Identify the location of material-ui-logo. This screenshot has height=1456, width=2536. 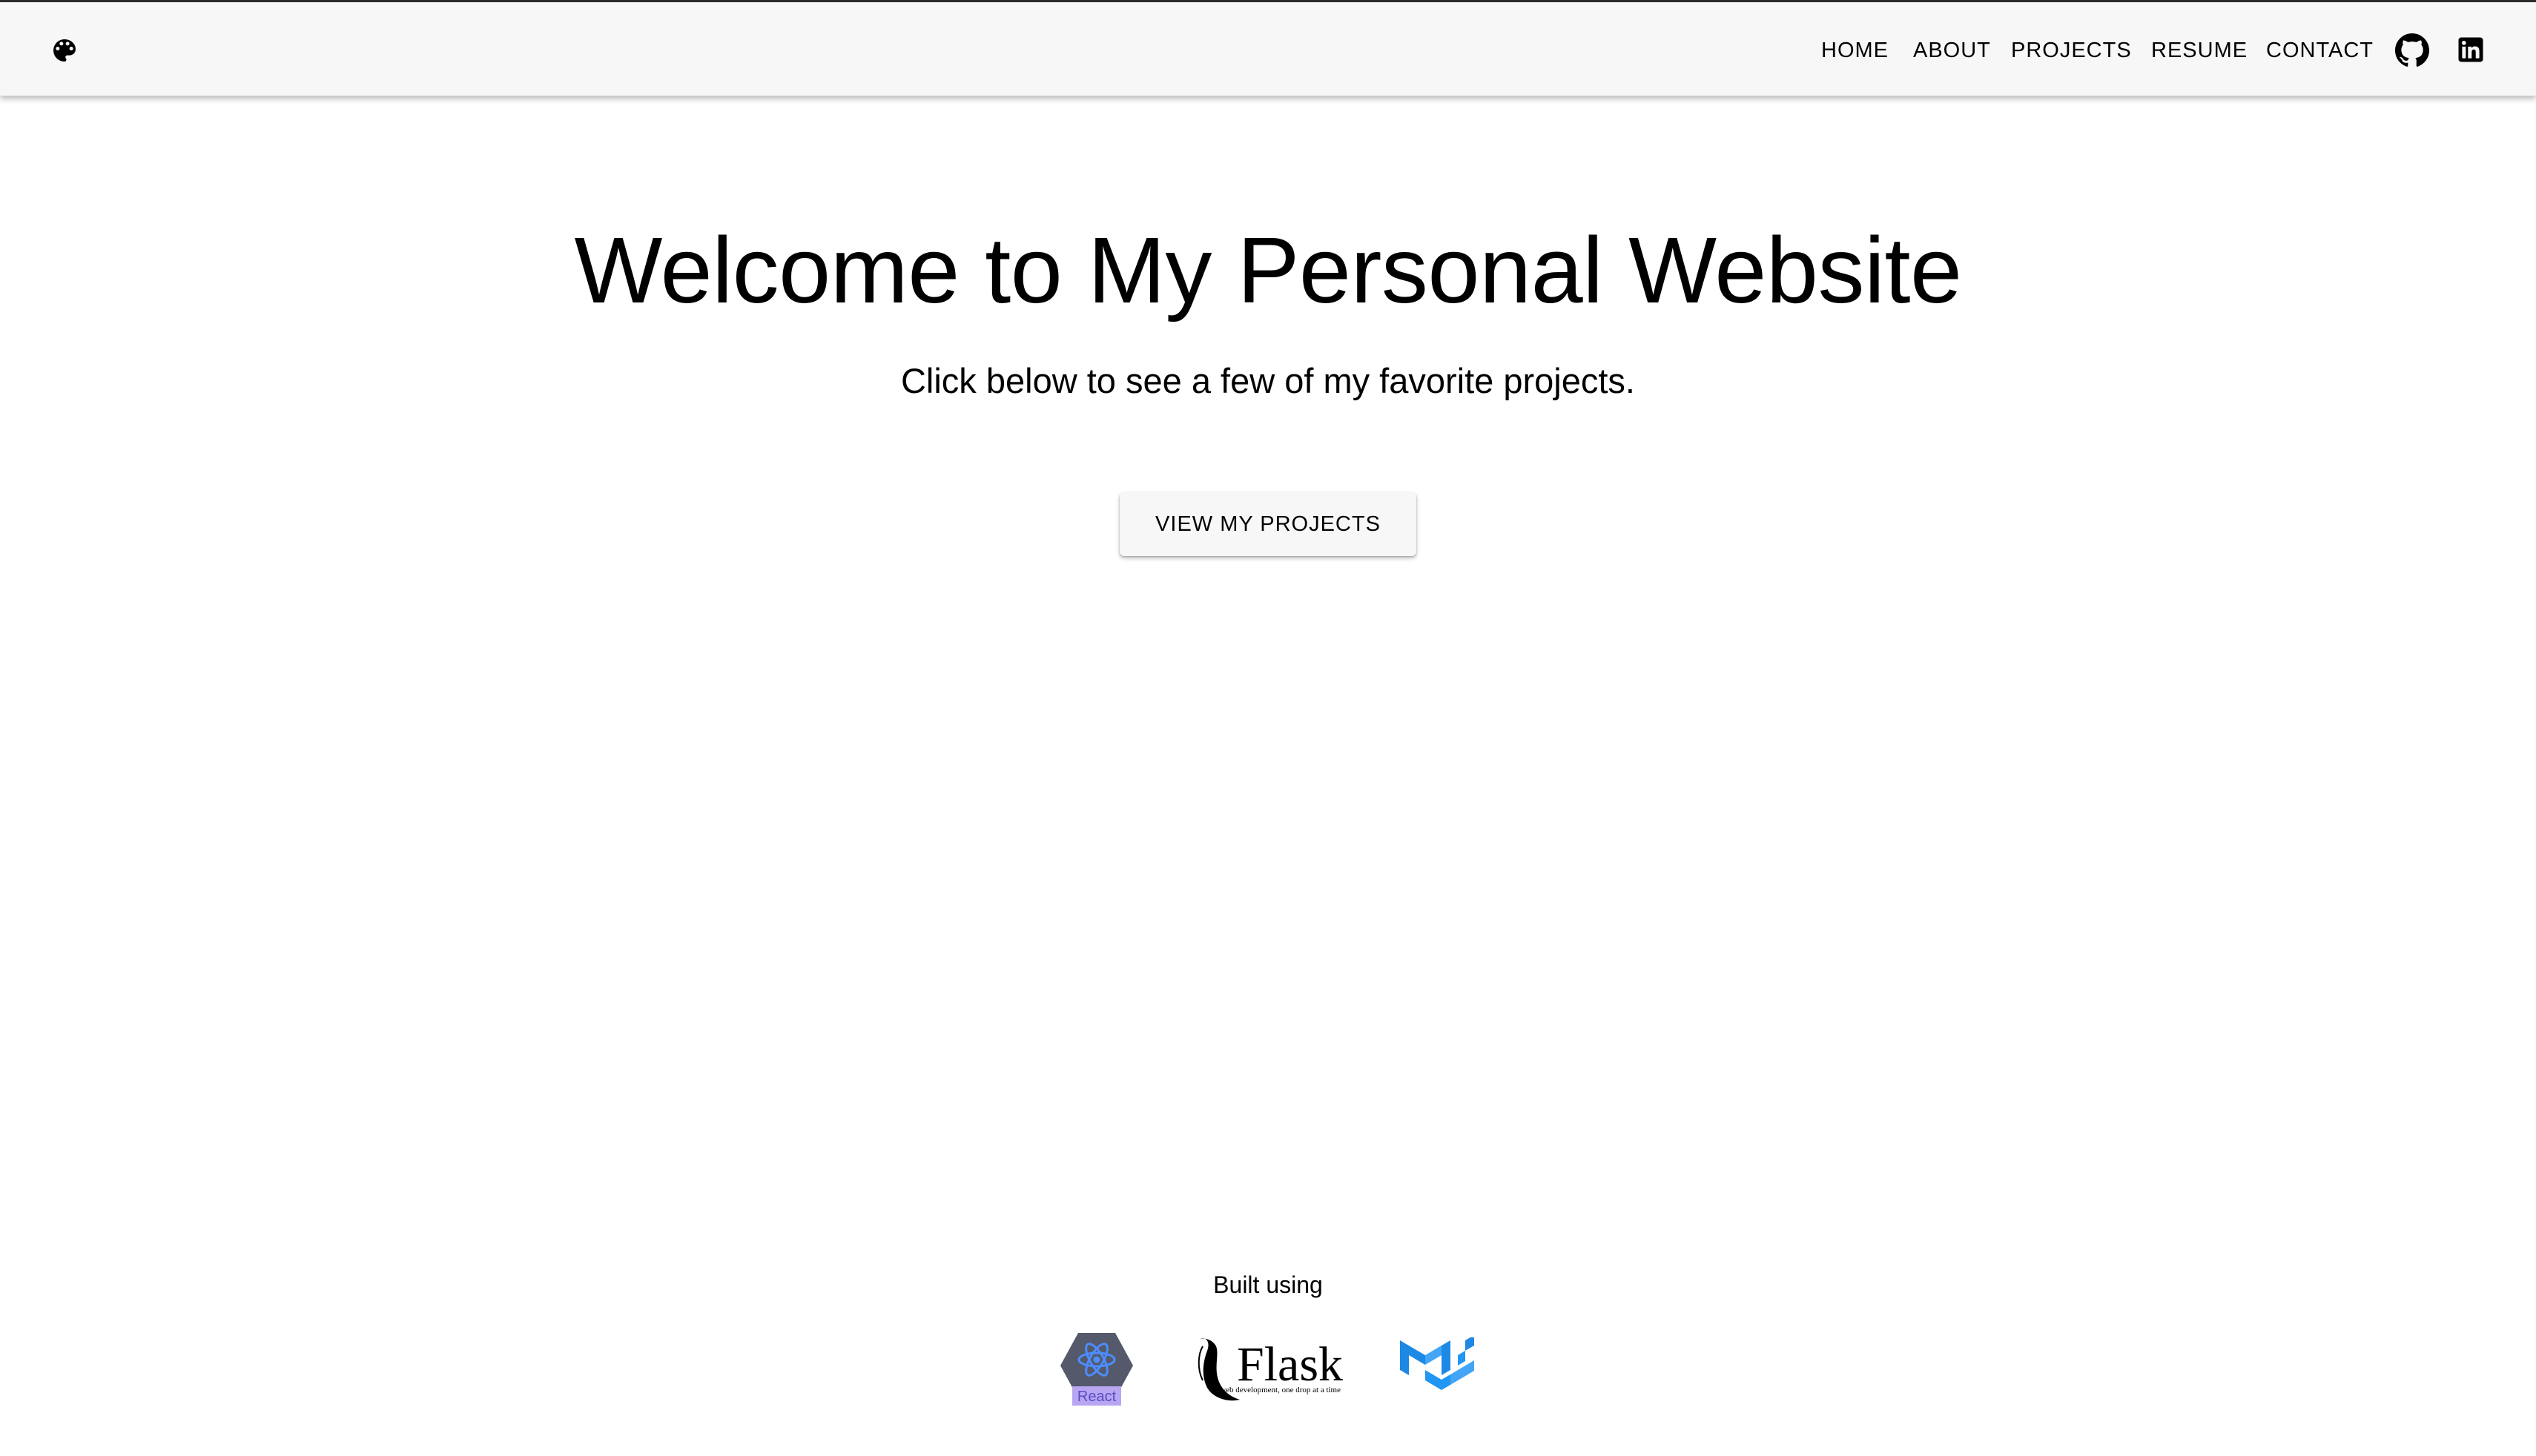
(1438, 1367).